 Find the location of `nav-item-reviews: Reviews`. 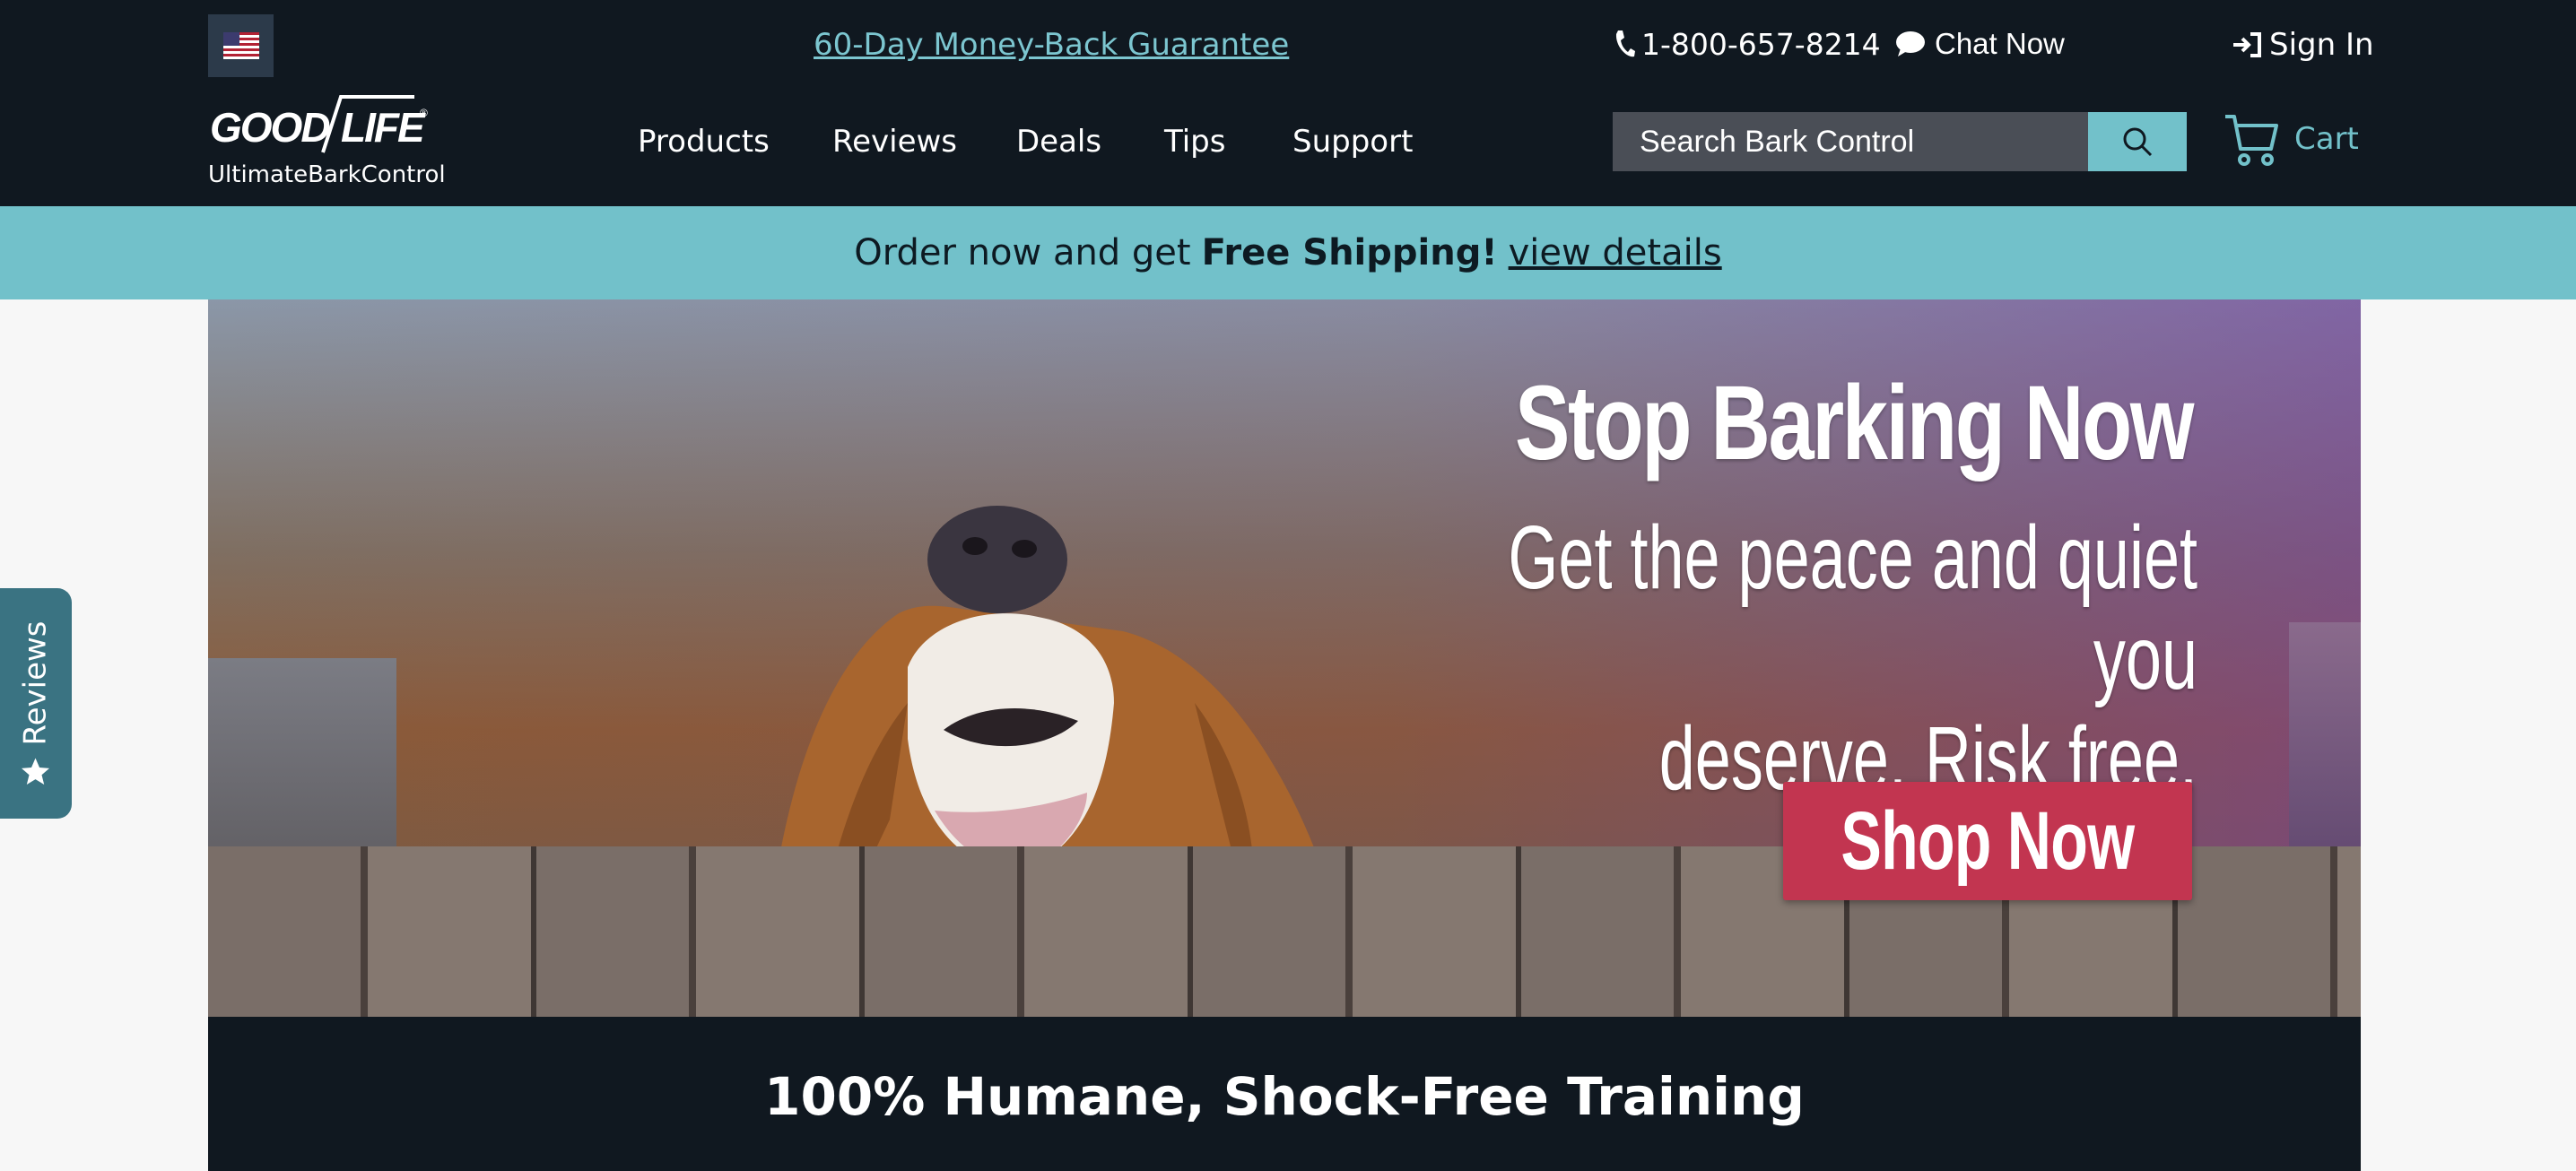

nav-item-reviews: Reviews is located at coordinates (894, 142).